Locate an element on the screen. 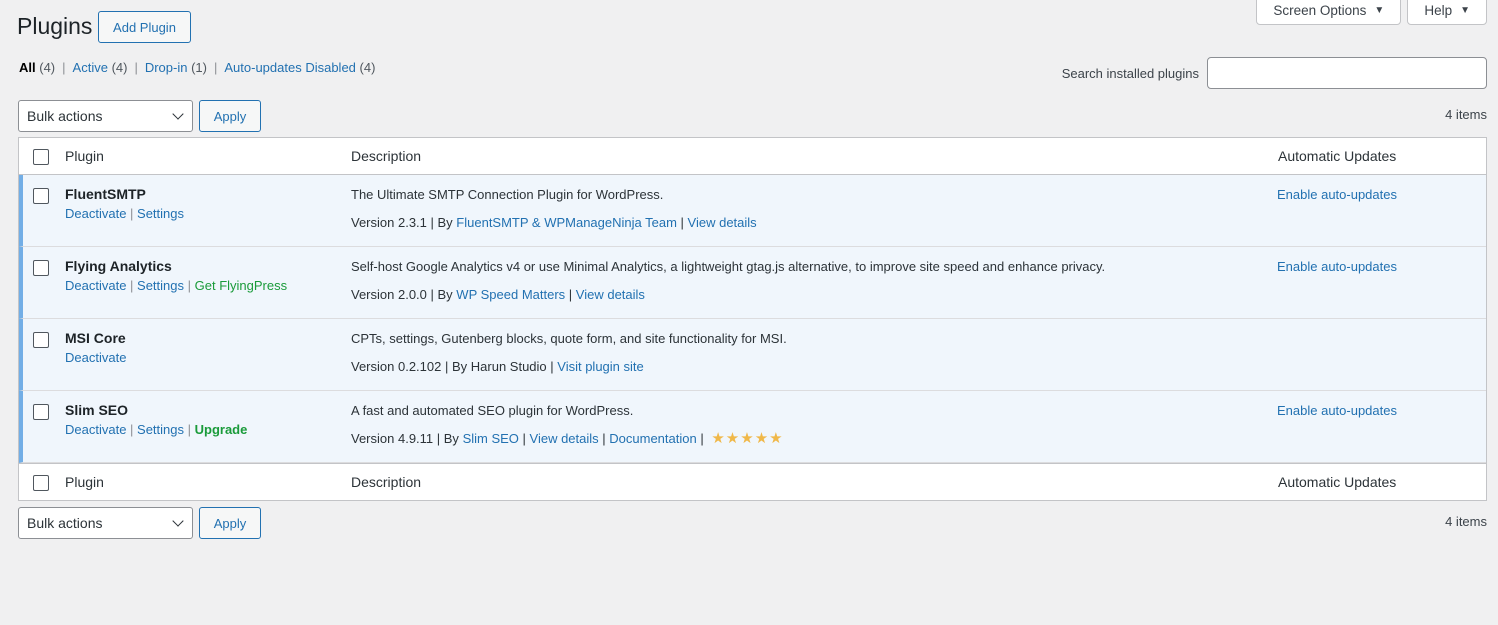 Image resolution: width=1498 pixels, height=625 pixels. filter-dropin-label: Drop-in is located at coordinates (166, 67).